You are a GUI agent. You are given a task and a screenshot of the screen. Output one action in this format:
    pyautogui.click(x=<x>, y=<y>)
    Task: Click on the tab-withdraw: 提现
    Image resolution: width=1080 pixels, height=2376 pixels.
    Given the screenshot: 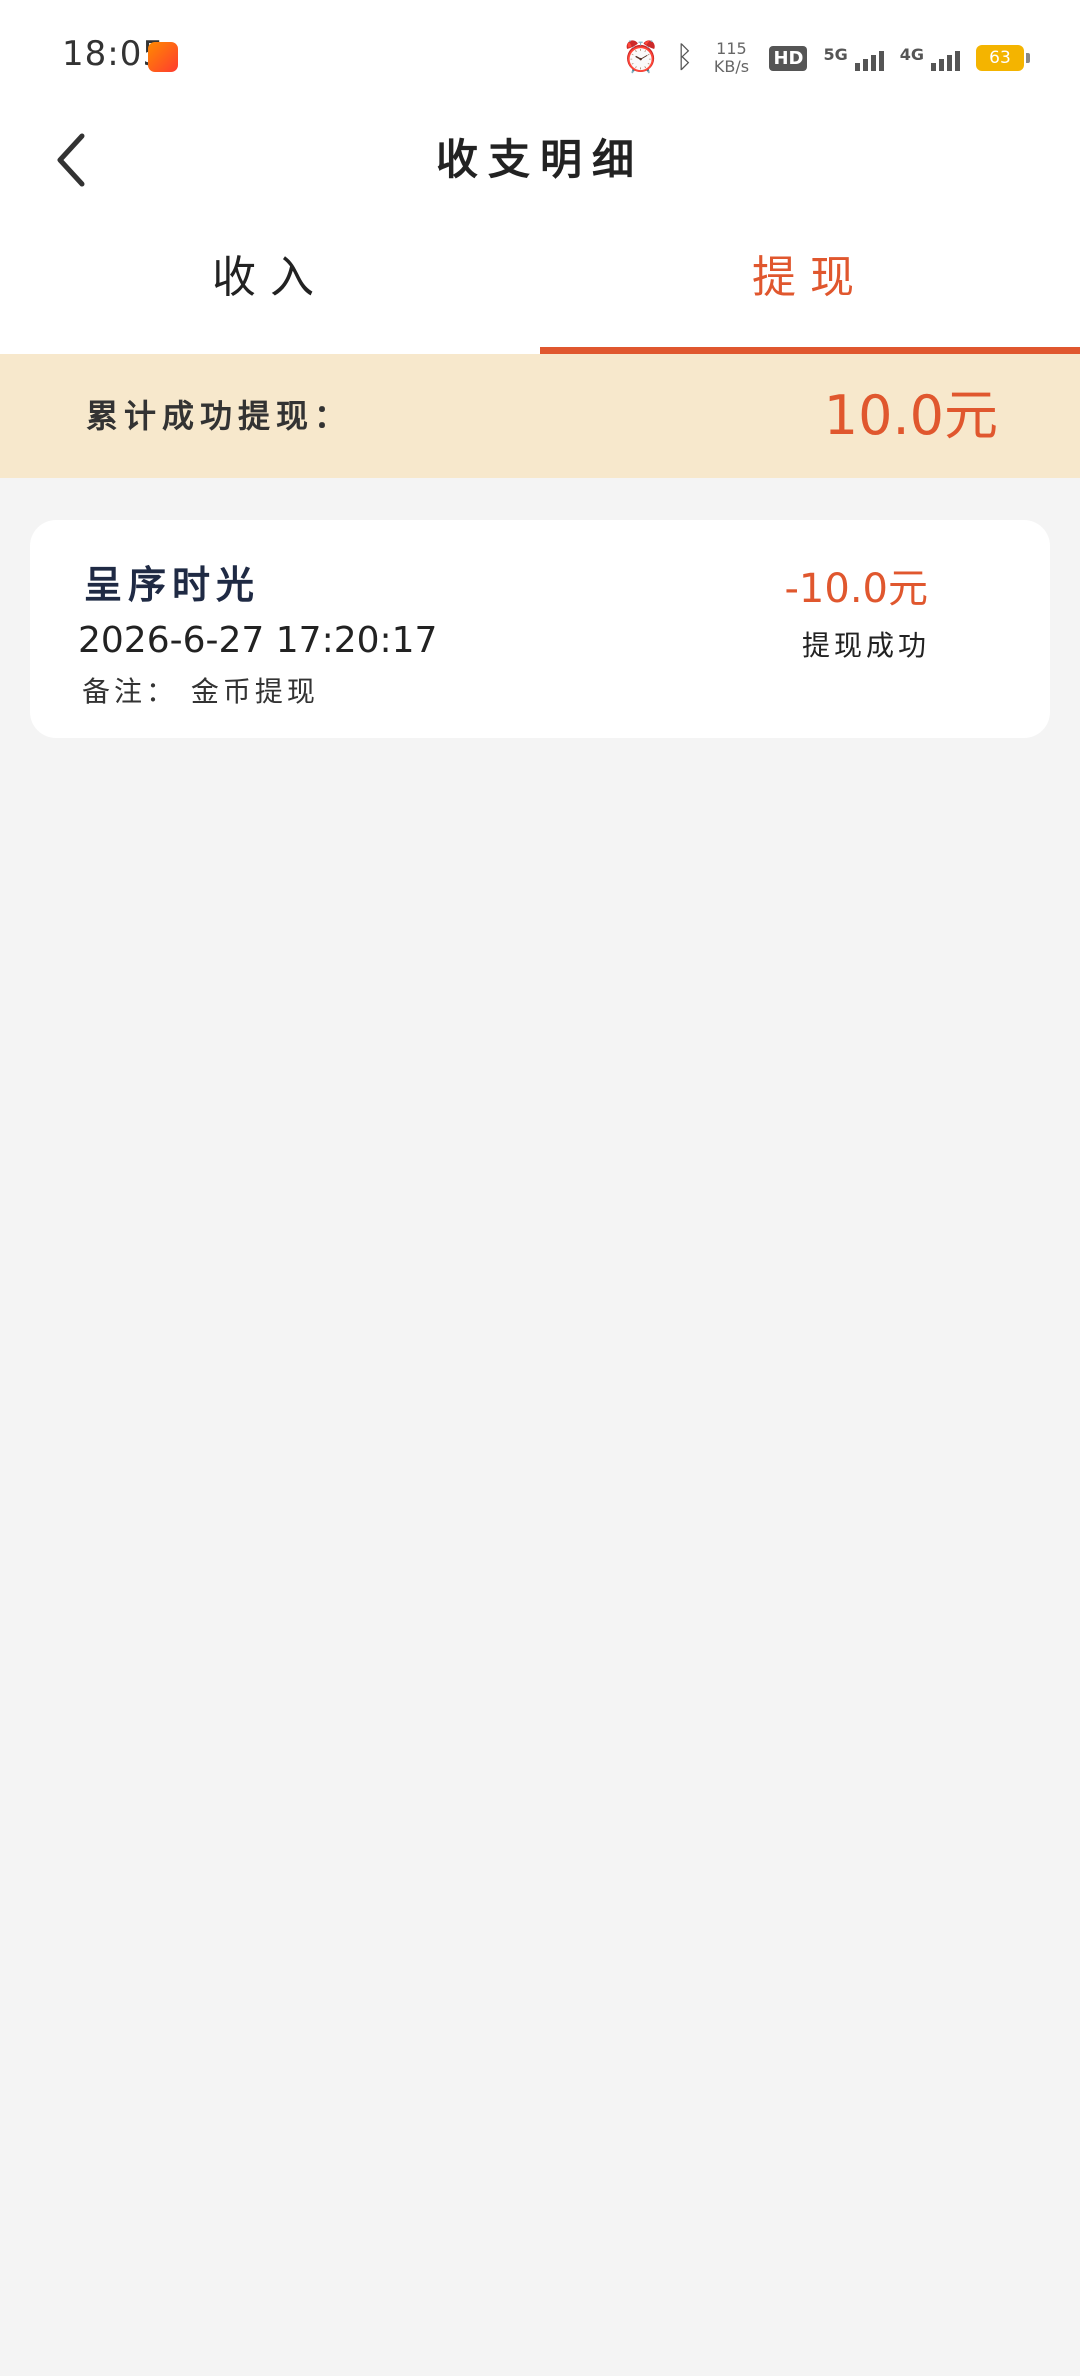 What is the action you would take?
    pyautogui.click(x=810, y=287)
    